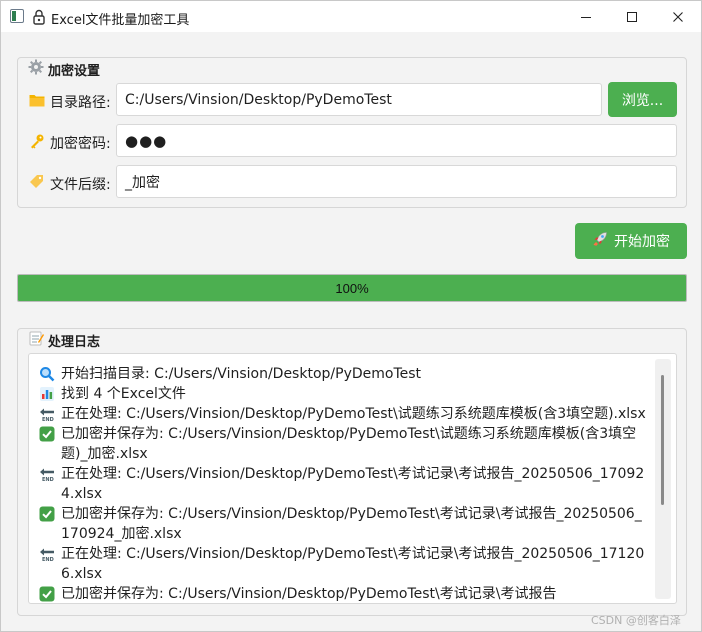 This screenshot has width=702, height=632. I want to click on suffix-input: _加密, so click(396, 181).